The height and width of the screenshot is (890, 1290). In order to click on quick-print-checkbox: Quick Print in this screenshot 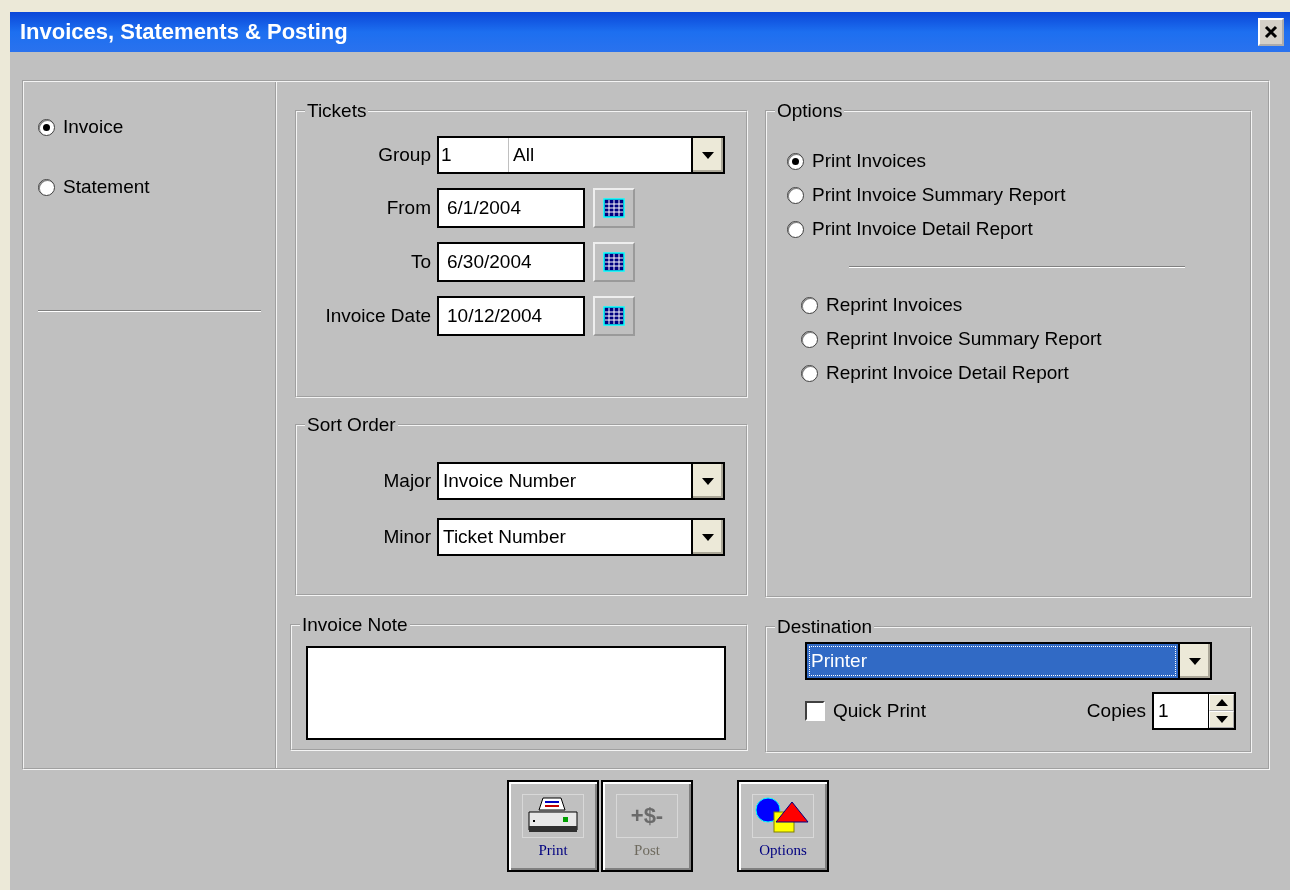, I will do `click(865, 711)`.